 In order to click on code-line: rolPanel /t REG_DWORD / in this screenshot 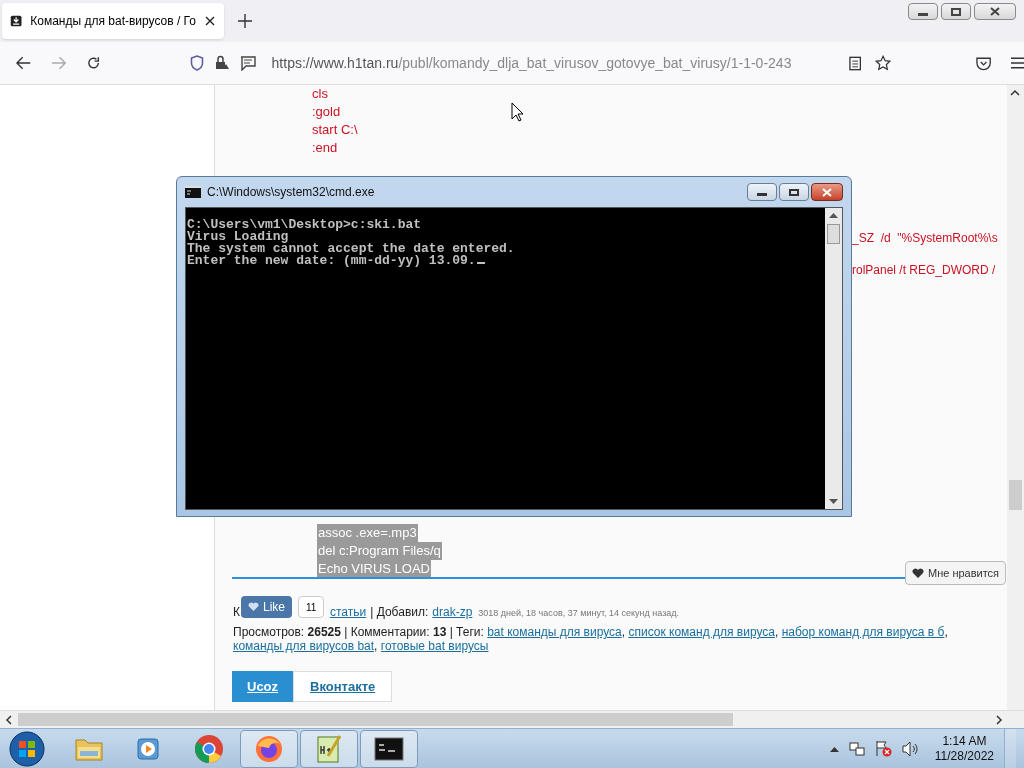, I will do `click(924, 270)`.